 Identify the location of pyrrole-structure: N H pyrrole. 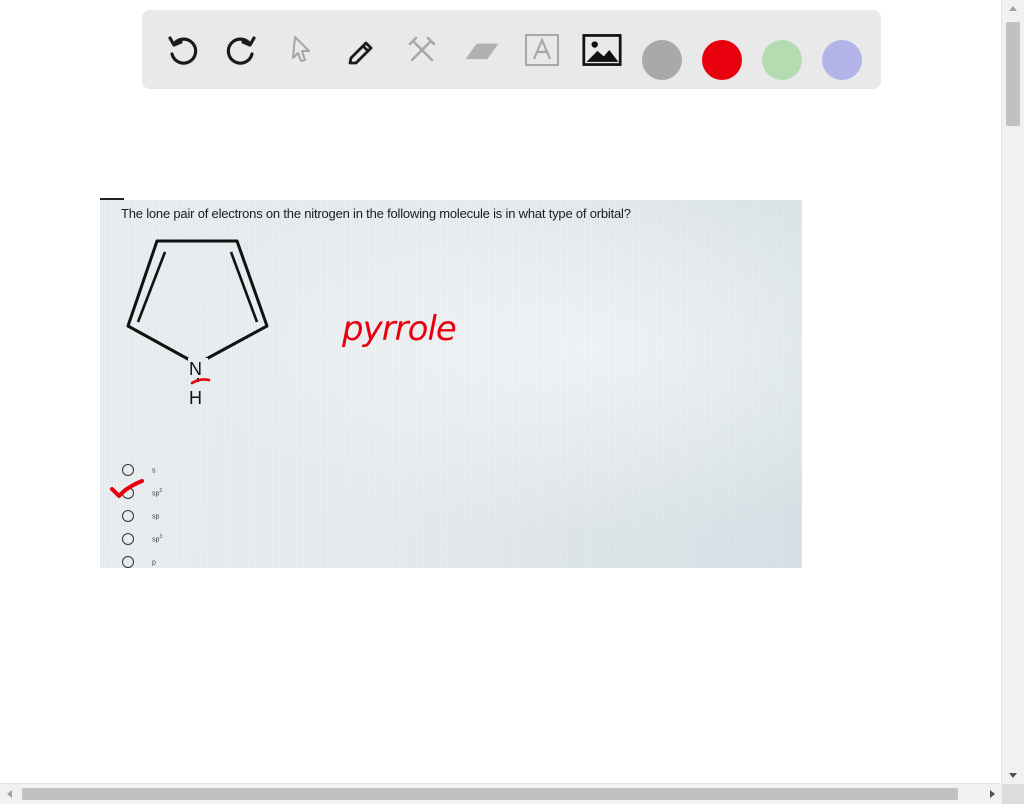
(291, 323).